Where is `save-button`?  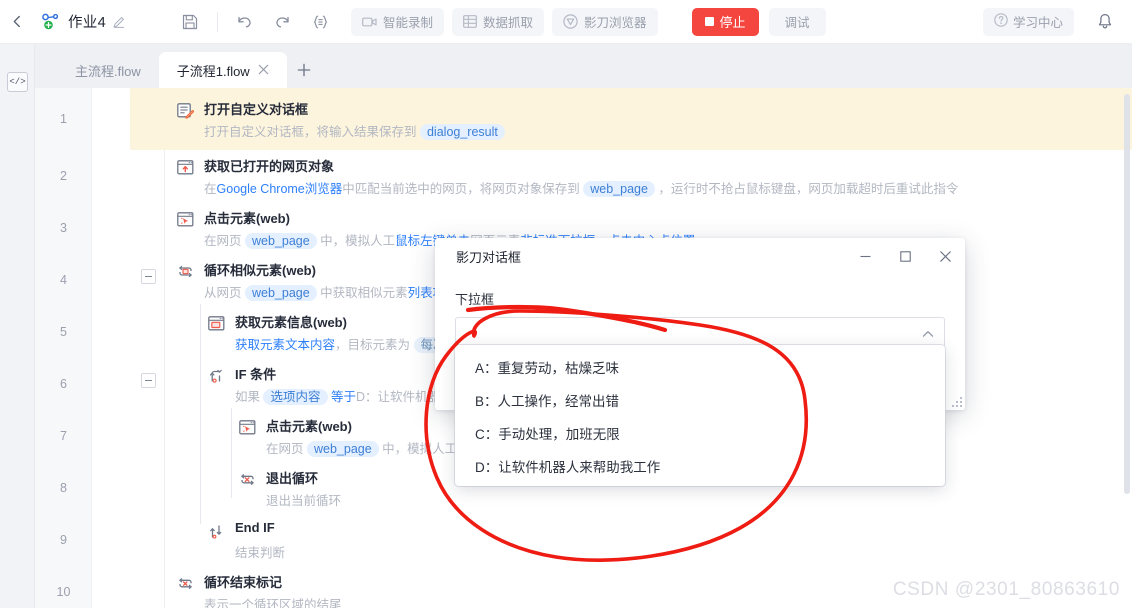
save-button is located at coordinates (190, 22).